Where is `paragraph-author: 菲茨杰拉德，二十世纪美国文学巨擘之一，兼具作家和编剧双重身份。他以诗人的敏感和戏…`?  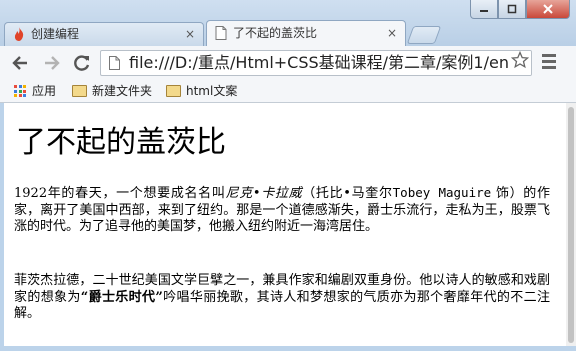 paragraph-author: 菲茨杰拉德，二十世纪美国文学巨擘之一，兼具作家和编剧双重身份。他以诗人的敏感和戏… is located at coordinates (282, 298).